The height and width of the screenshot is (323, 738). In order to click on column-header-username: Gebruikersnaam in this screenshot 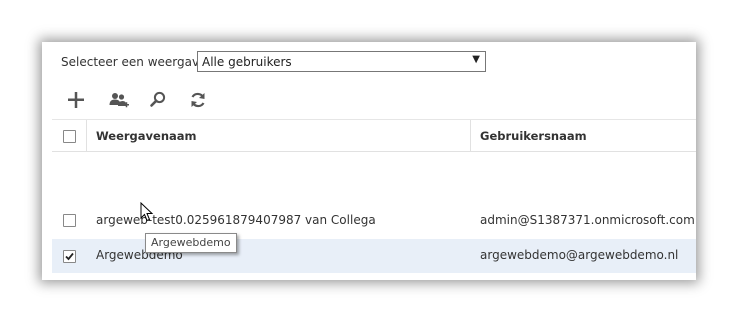, I will do `click(533, 136)`.